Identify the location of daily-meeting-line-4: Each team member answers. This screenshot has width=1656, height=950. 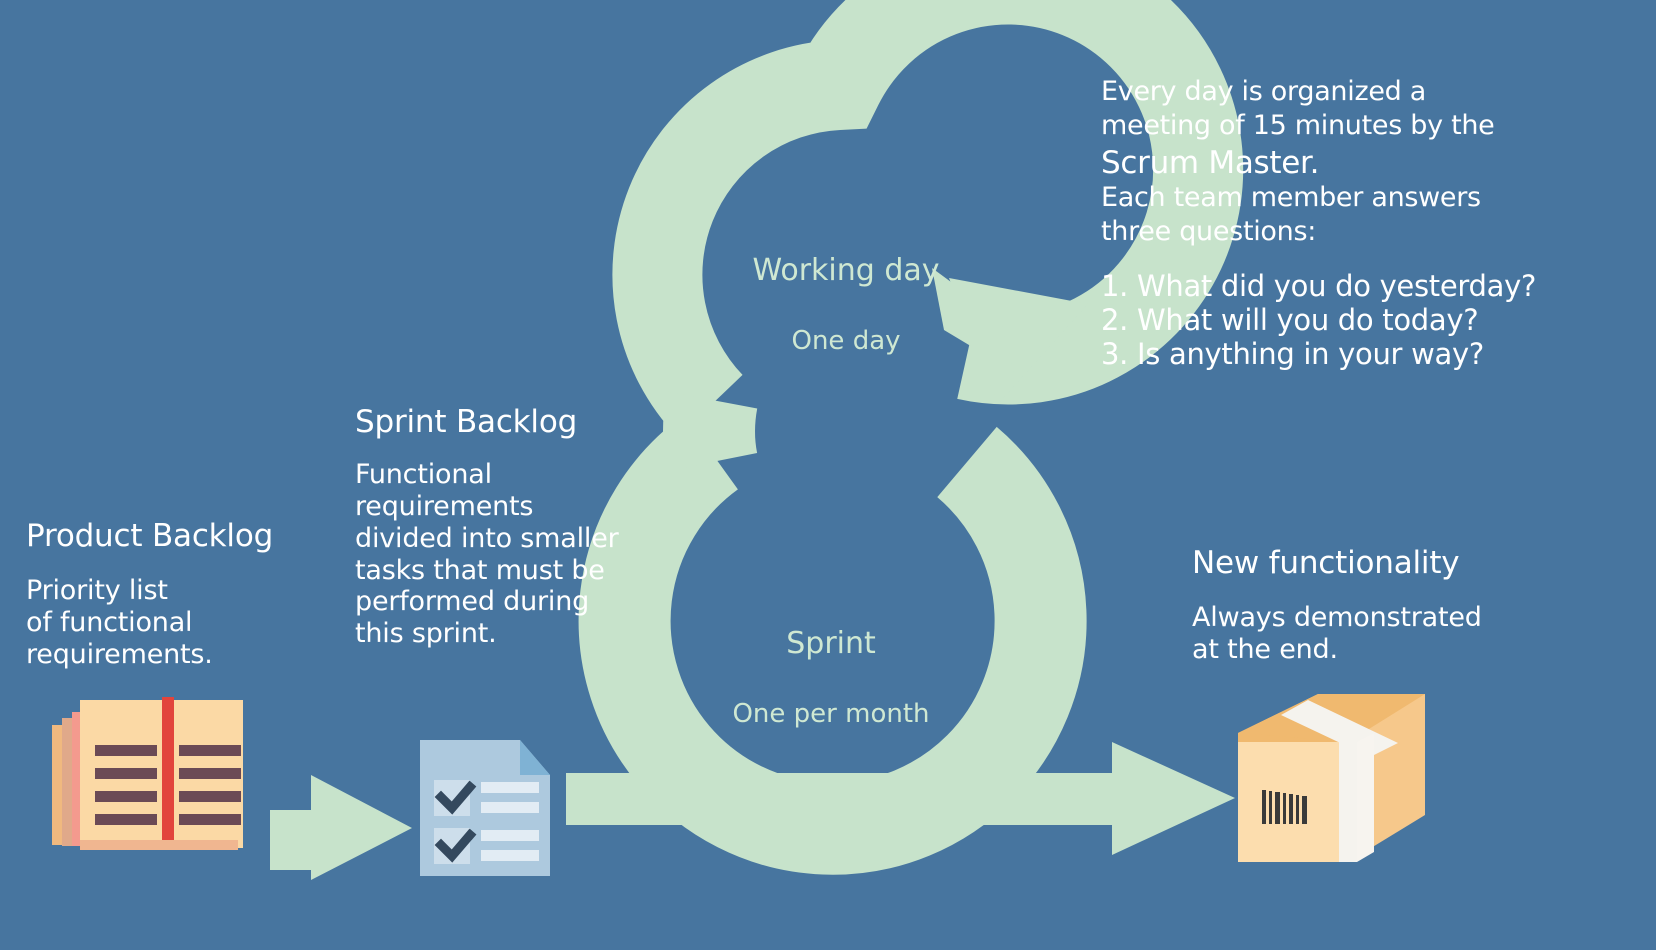
(1291, 197).